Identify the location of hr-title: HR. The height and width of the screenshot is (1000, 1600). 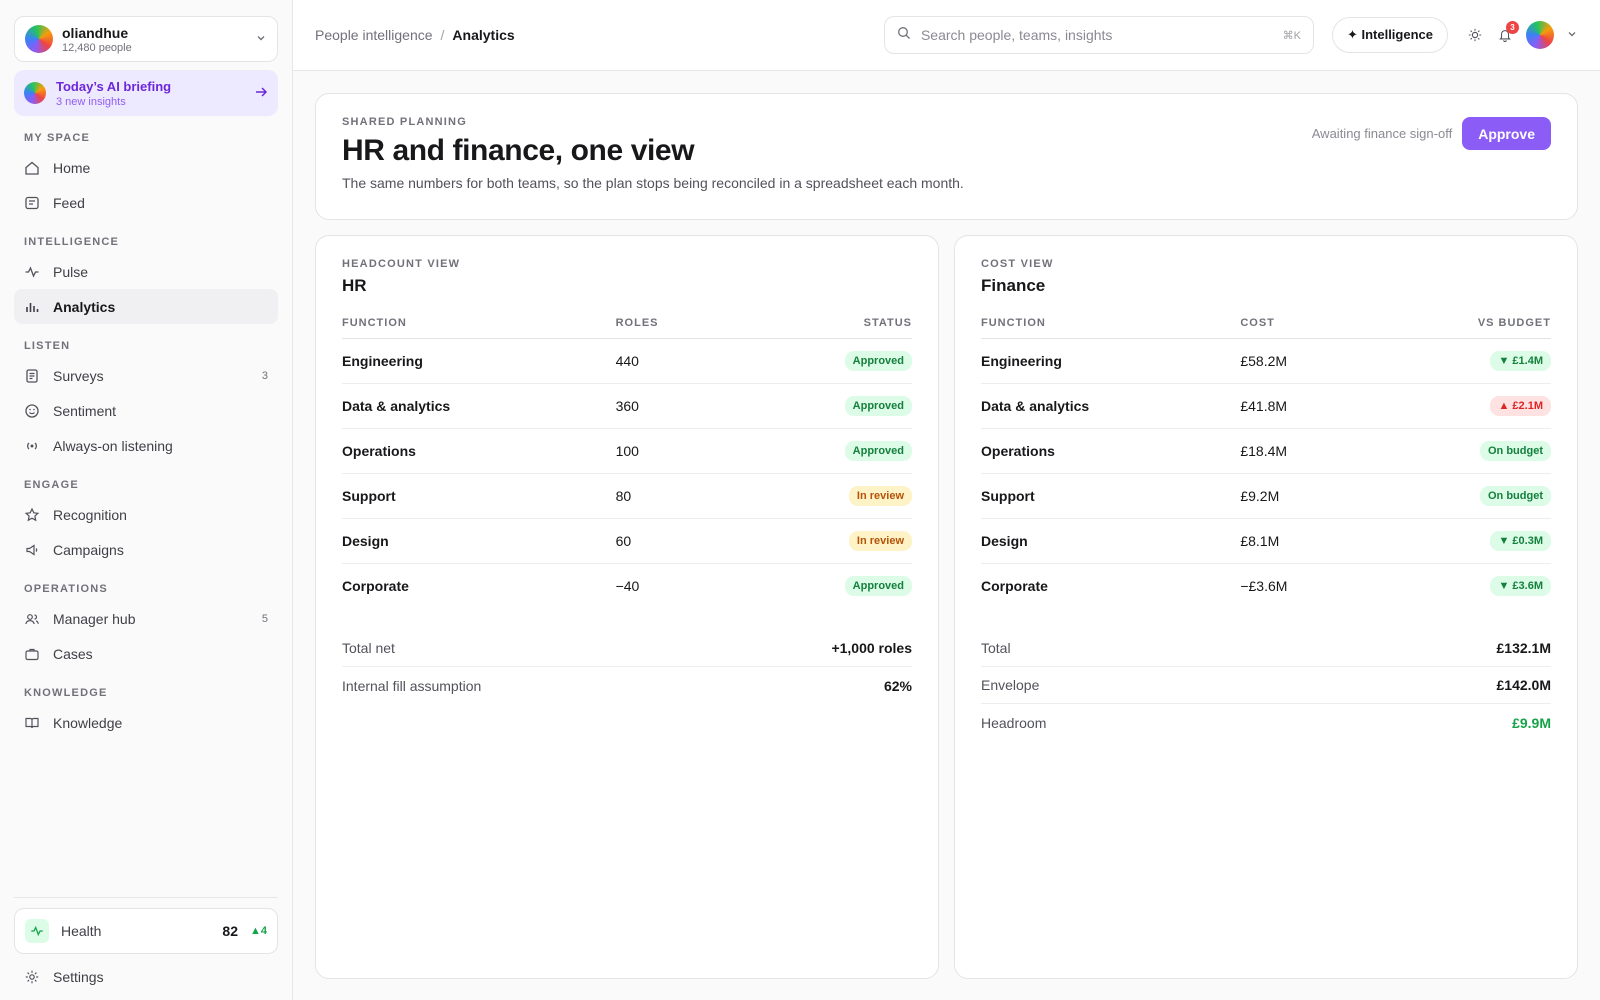
(354, 285).